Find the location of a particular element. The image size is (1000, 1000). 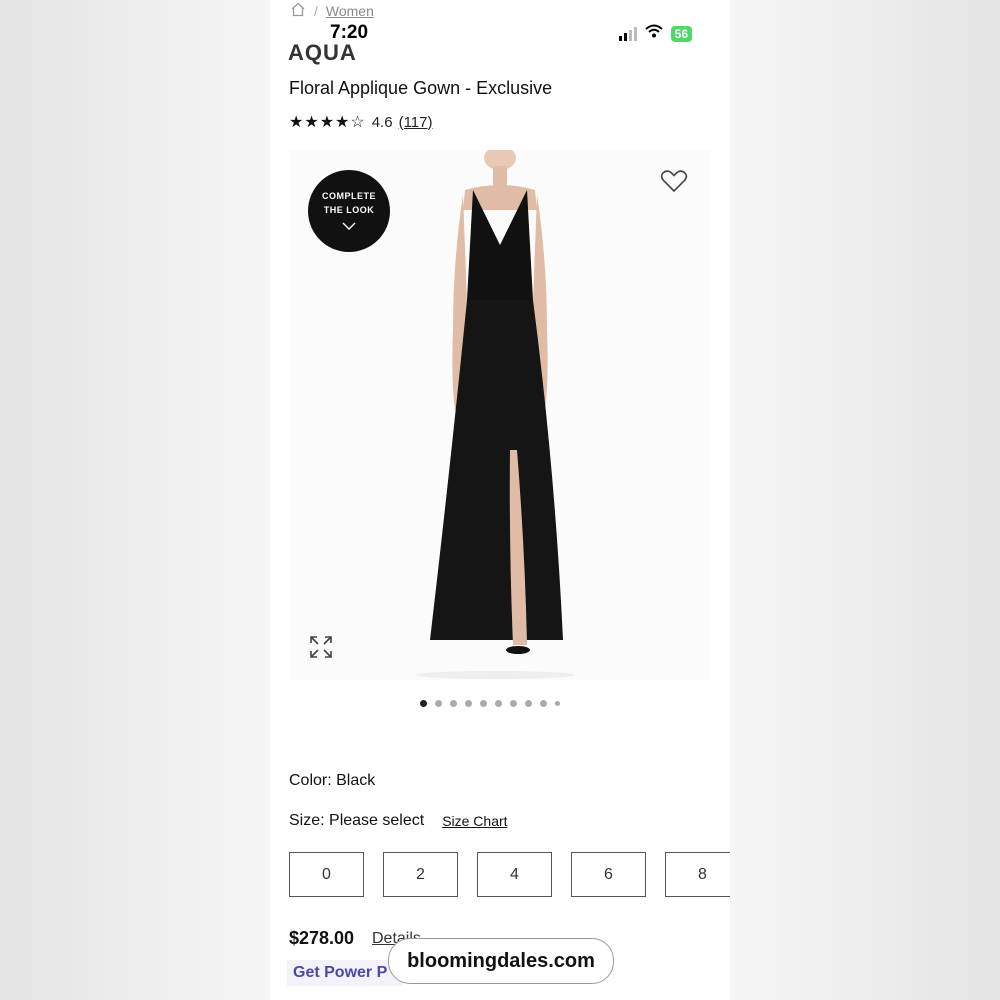

heart-icon is located at coordinates (674, 181).